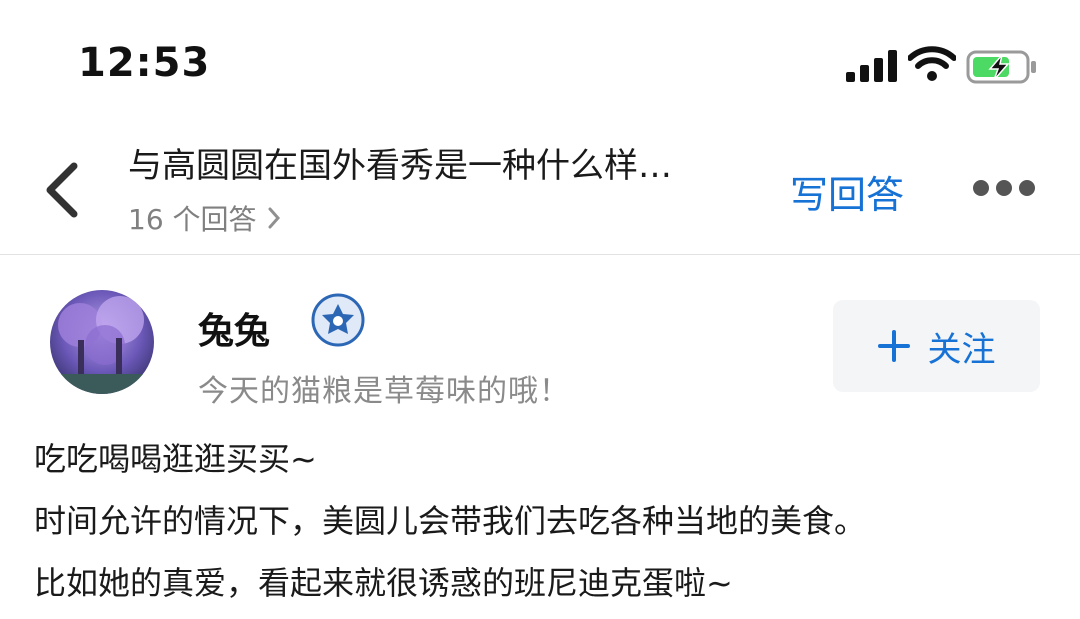 This screenshot has width=1080, height=619. What do you see at coordinates (102, 342) in the screenshot?
I see `avatar` at bounding box center [102, 342].